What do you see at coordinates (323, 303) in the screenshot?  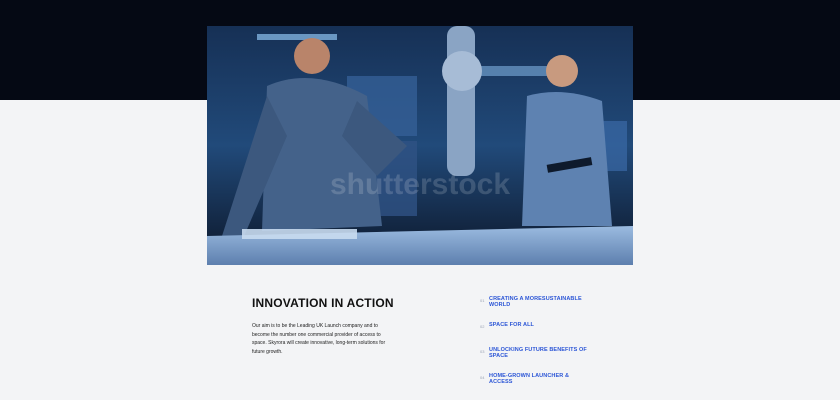 I see `section-title: INNOVATION IN ACTION` at bounding box center [323, 303].